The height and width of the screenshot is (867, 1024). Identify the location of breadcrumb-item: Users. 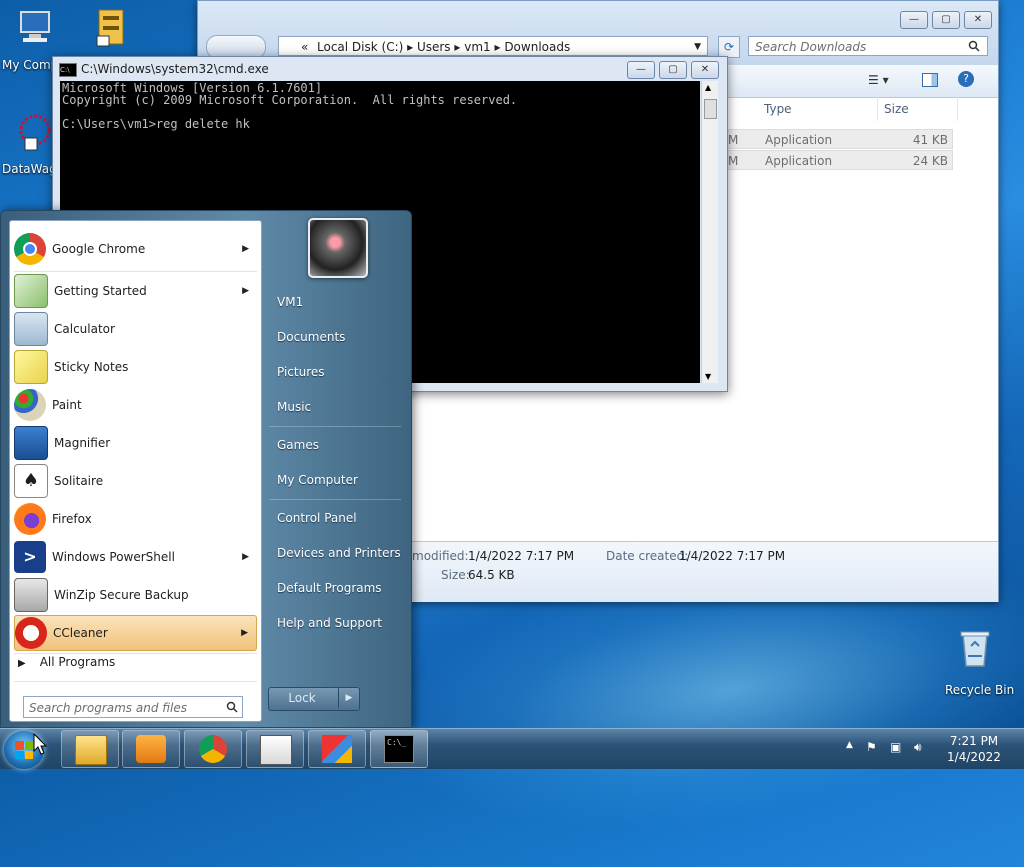
(434, 47).